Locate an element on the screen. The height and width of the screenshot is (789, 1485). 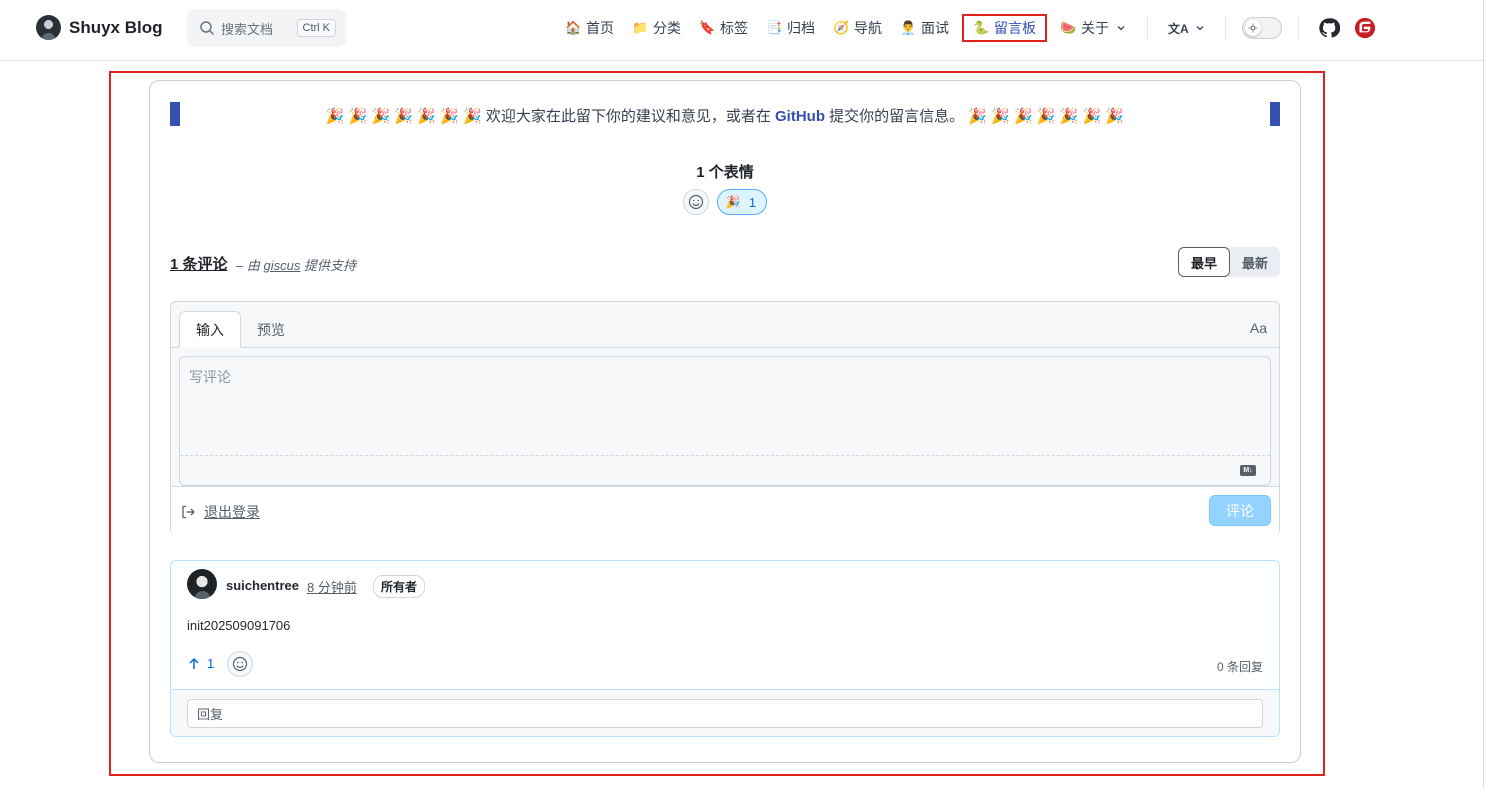
upvote-button: 1 is located at coordinates (200, 663).